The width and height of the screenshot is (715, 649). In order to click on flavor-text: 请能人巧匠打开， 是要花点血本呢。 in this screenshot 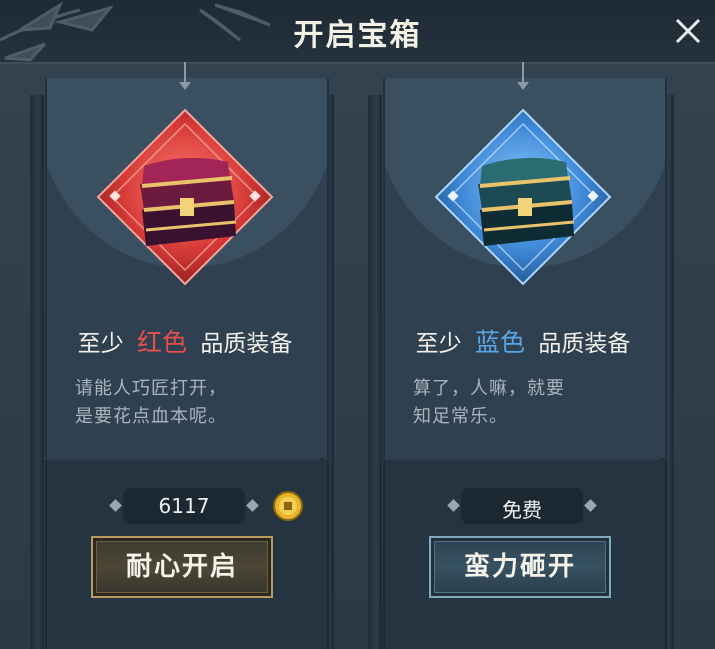, I will do `click(185, 403)`.